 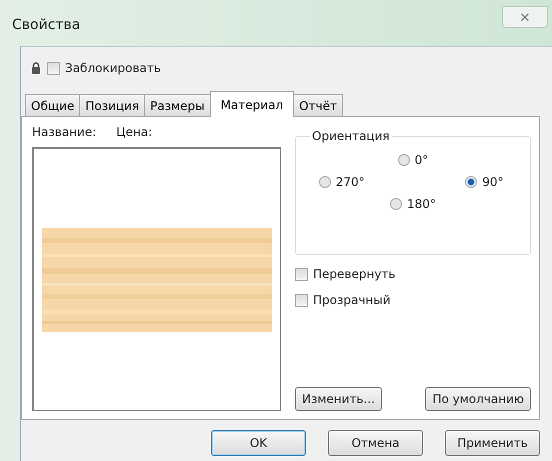 I want to click on tab: Материал, so click(x=252, y=104).